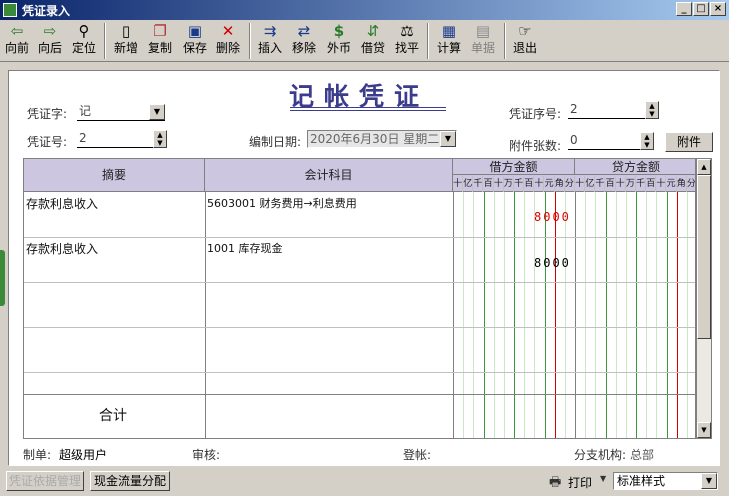 This screenshot has width=729, height=496. What do you see at coordinates (10, 10) in the screenshot?
I see `app-icon` at bounding box center [10, 10].